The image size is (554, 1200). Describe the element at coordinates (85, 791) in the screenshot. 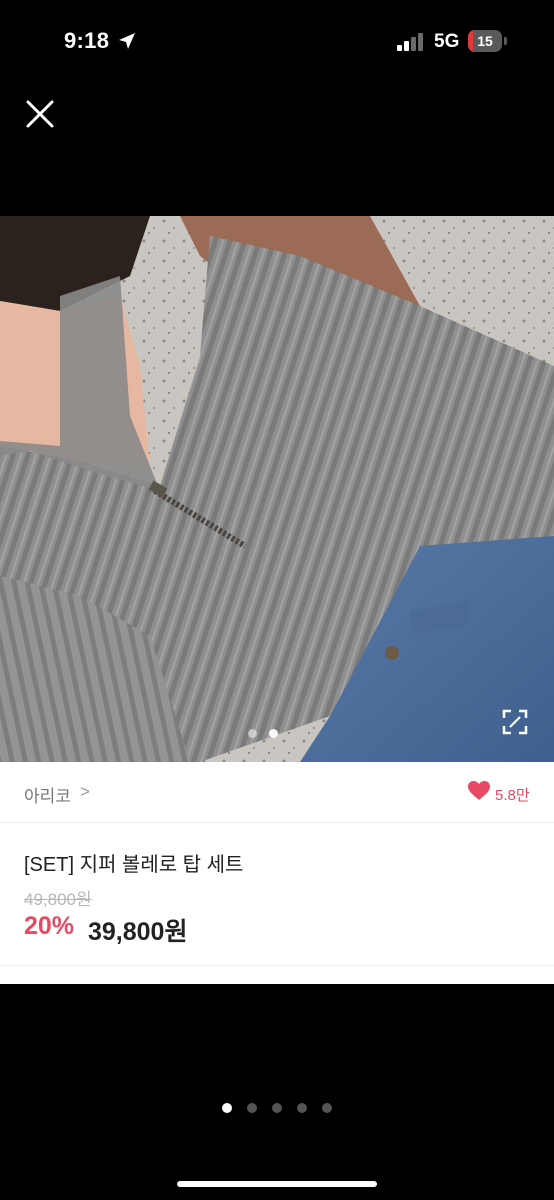

I see `chevron-right-icon: >` at that location.